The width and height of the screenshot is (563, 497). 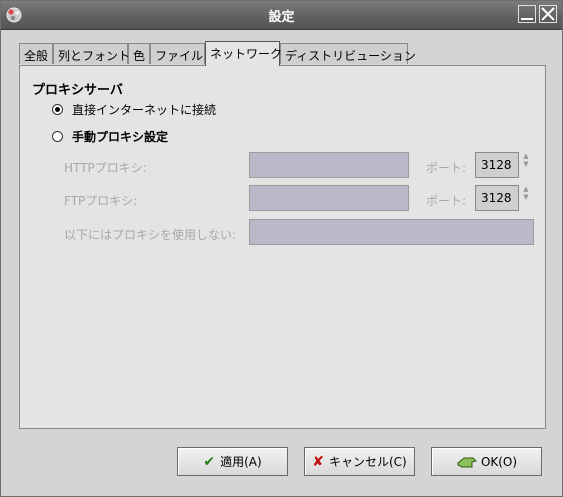 I want to click on minimize-icon, so click(x=527, y=19).